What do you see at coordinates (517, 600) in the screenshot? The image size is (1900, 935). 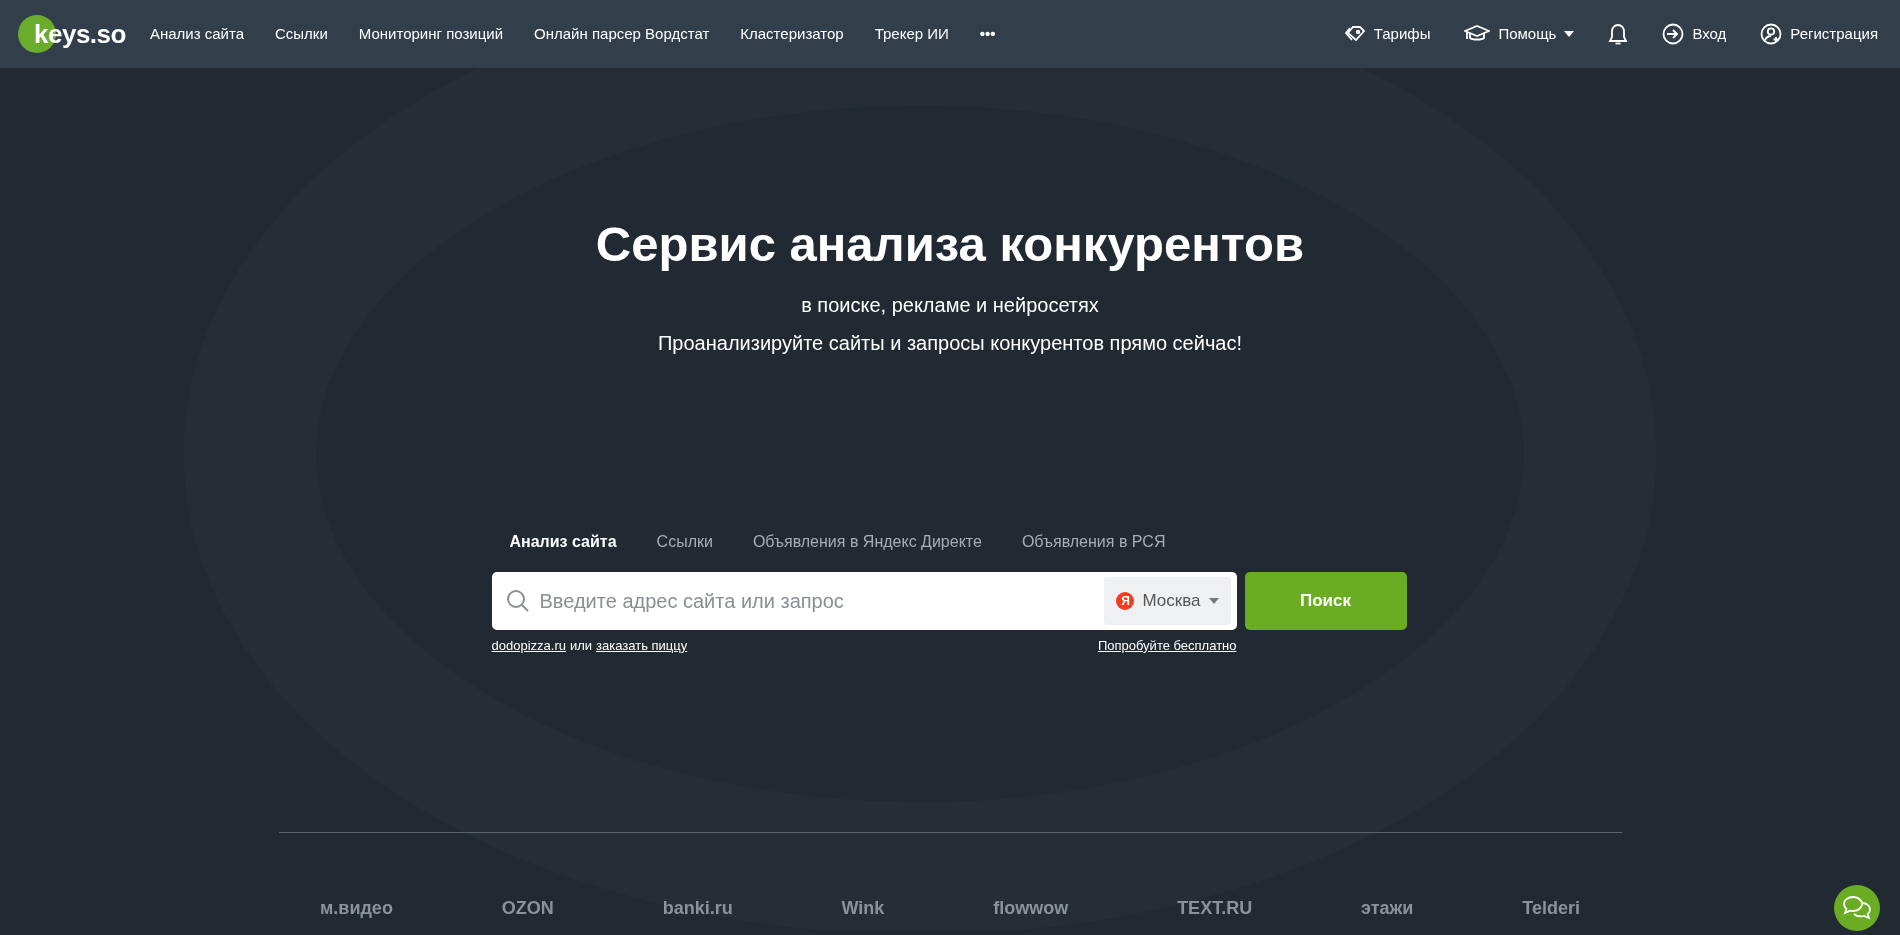 I see `search-icon` at bounding box center [517, 600].